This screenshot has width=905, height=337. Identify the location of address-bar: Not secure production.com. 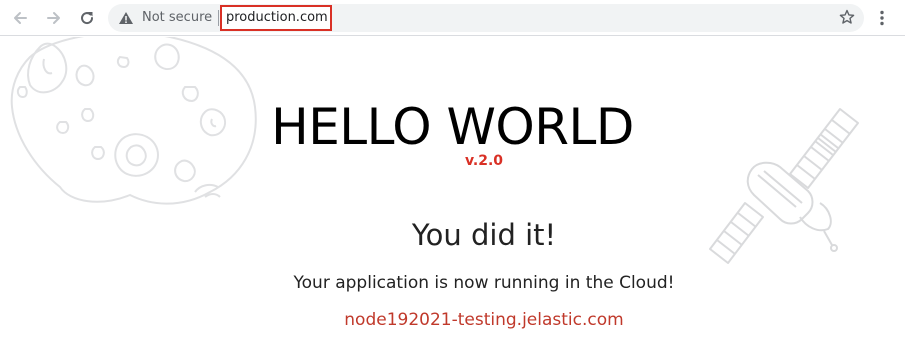
(486, 18).